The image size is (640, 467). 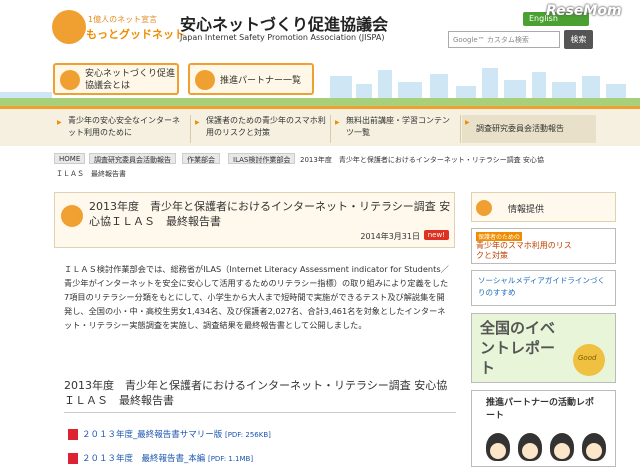 I want to click on site-title: 安心ネットづくり促進協議会, so click(x=284, y=23).